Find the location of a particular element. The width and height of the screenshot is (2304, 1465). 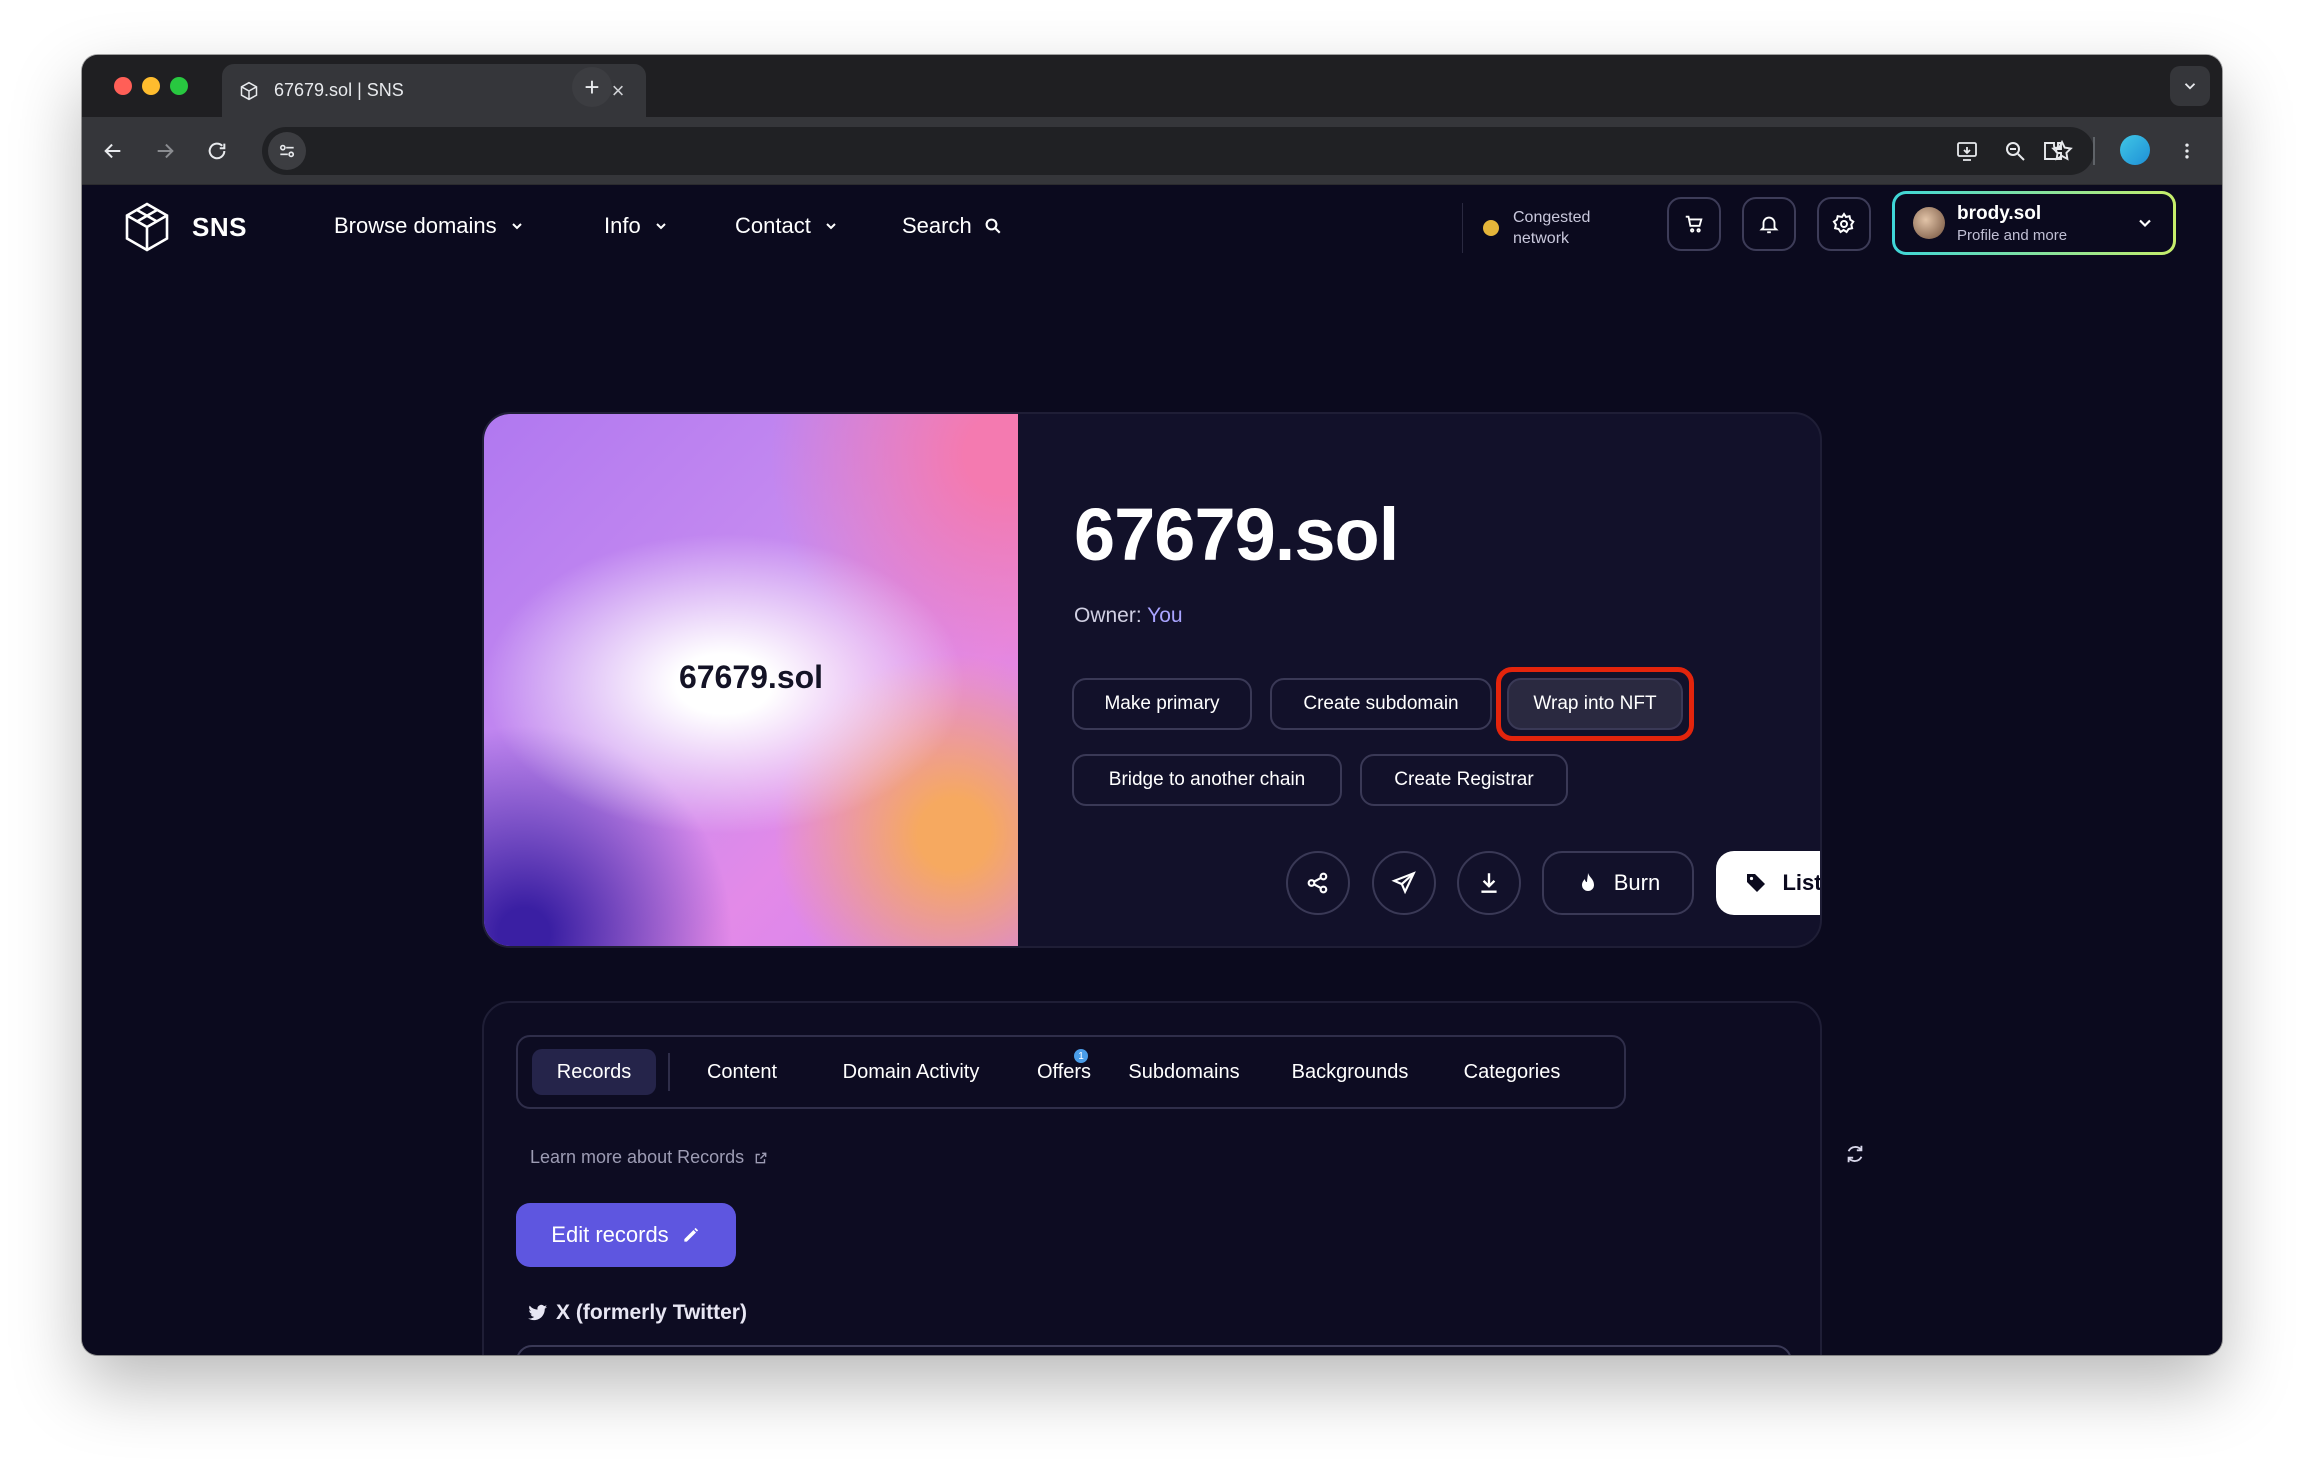

brand-name: SNS is located at coordinates (219, 226).